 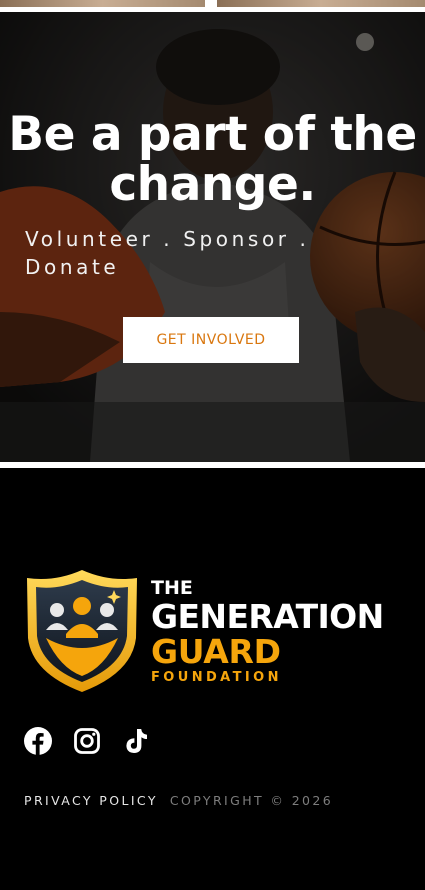 What do you see at coordinates (251, 800) in the screenshot?
I see `copyright-text: COPYRIGHT © 2026` at bounding box center [251, 800].